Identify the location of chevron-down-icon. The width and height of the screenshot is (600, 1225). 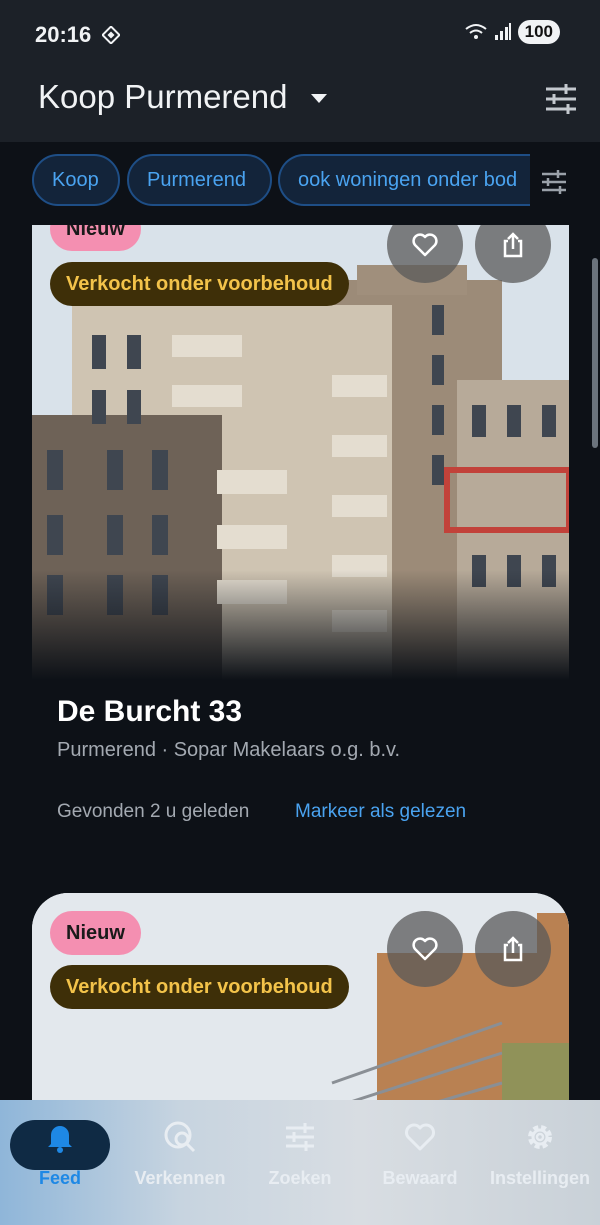
(319, 99).